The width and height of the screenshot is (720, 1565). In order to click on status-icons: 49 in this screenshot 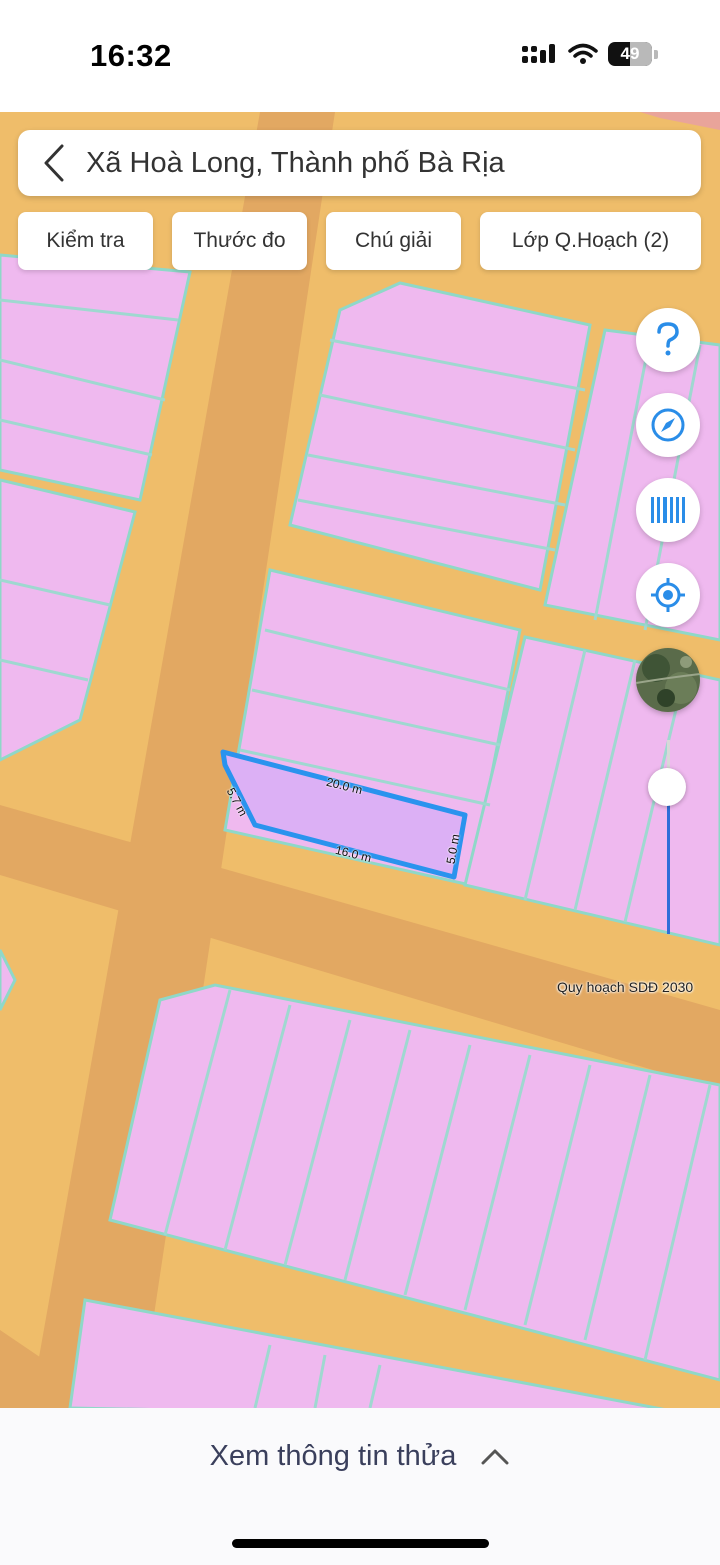, I will do `click(590, 54)`.